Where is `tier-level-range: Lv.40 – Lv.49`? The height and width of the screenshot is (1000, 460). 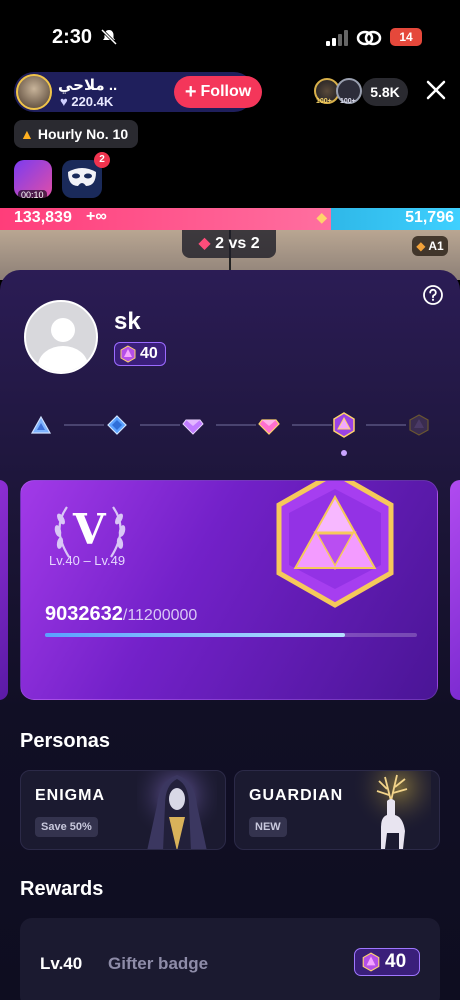 tier-level-range: Lv.40 – Lv.49 is located at coordinates (87, 560).